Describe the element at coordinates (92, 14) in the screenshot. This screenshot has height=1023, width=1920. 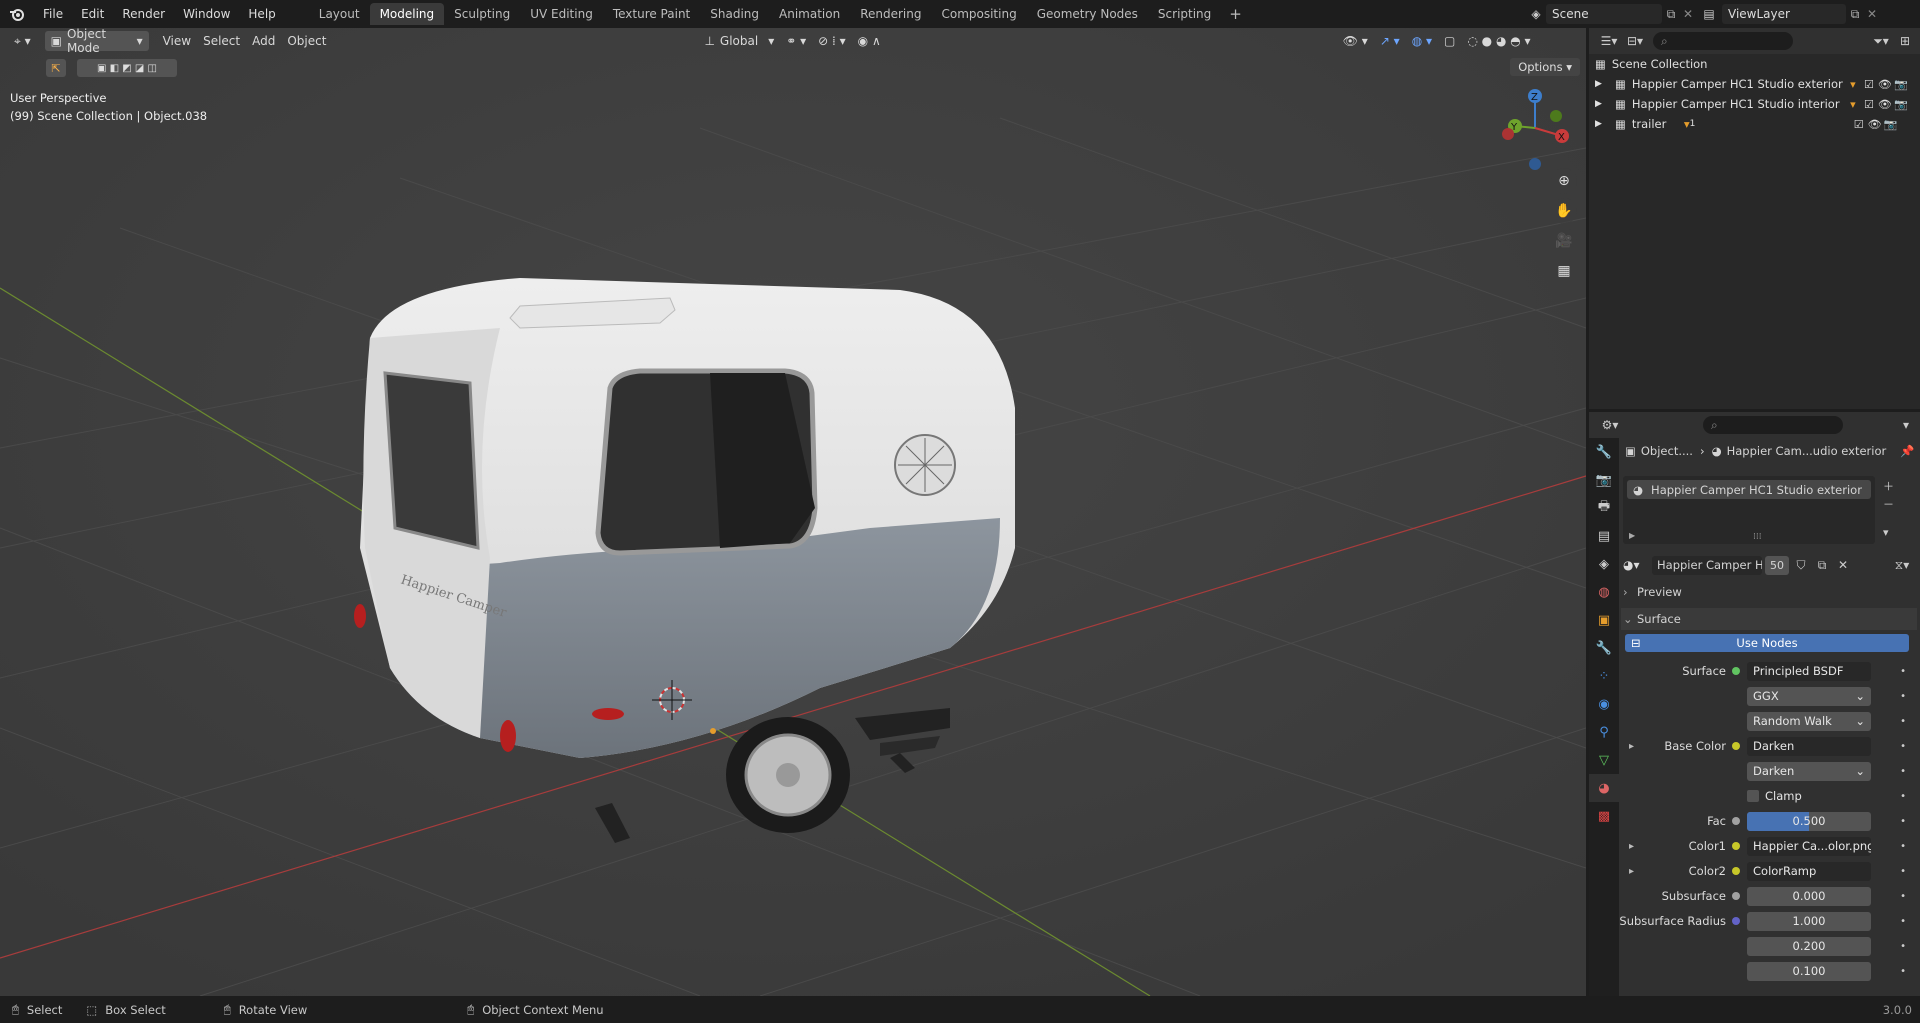
I see `menu-edit: Edit` at that location.